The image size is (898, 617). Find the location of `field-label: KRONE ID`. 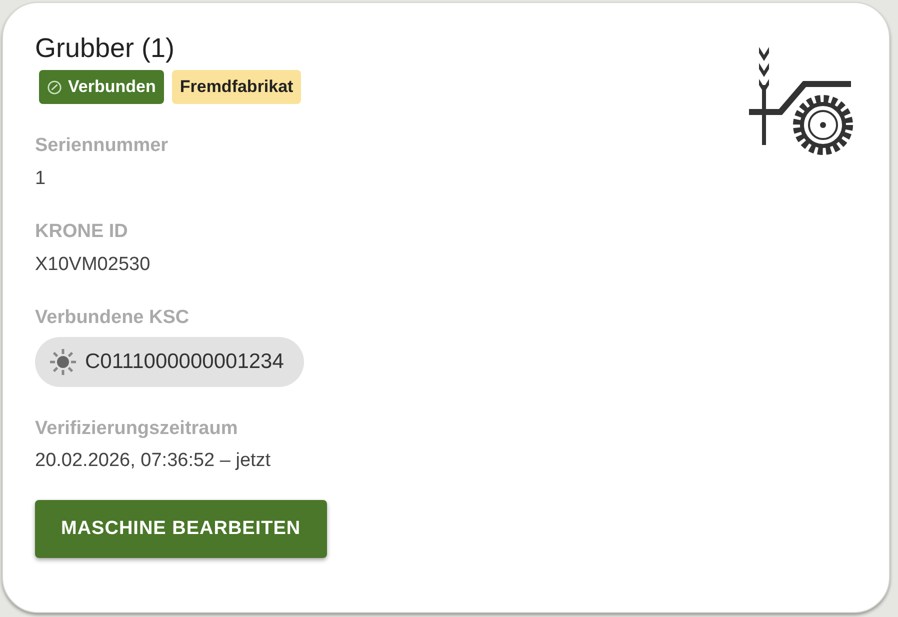

field-label: KRONE ID is located at coordinates (82, 232).